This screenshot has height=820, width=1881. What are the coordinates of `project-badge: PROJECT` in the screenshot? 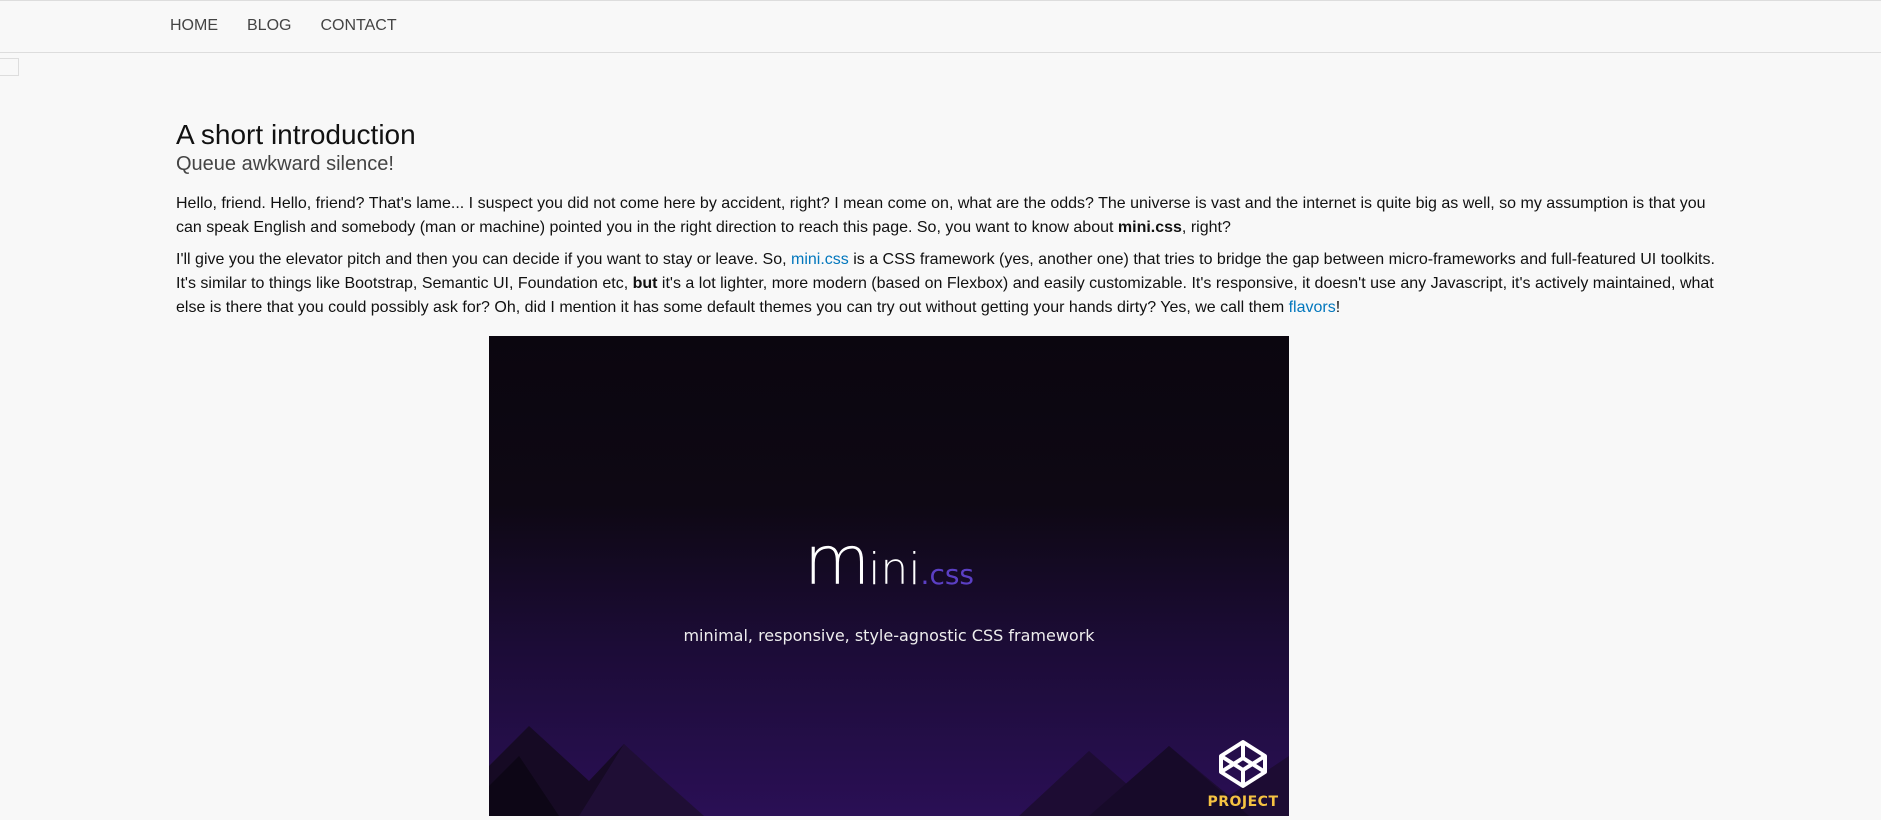 It's located at (1243, 774).